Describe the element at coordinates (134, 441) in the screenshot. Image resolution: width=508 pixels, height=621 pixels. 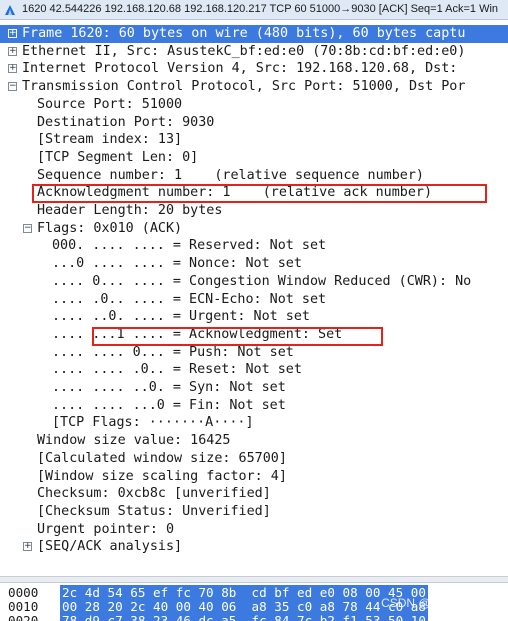
I see `tree-row-text: Window size value: 16425` at that location.